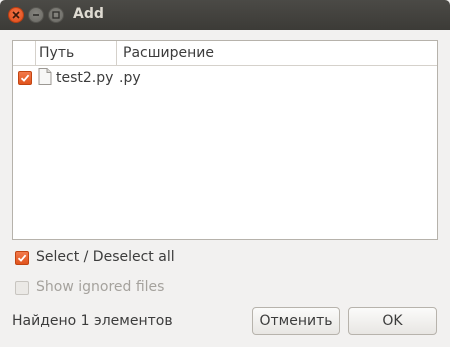 The image size is (450, 347). I want to click on show-ignored-checkbox, so click(22, 288).